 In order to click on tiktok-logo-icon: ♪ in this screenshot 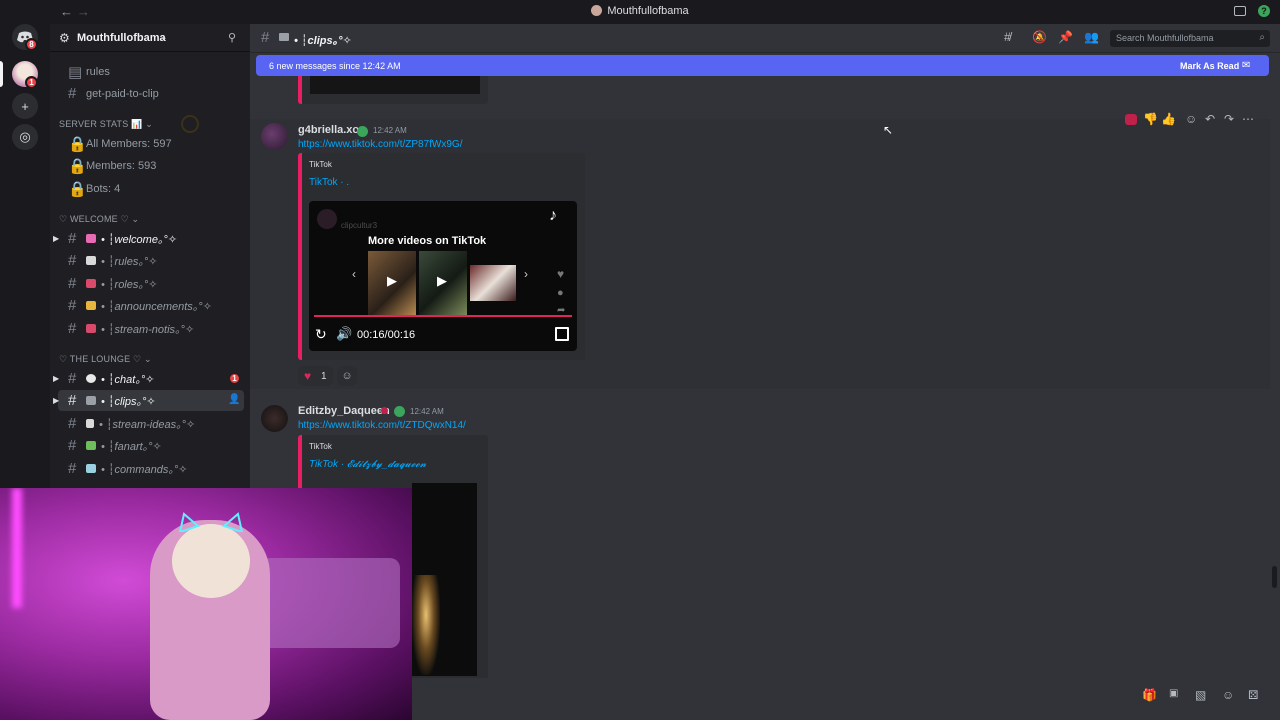, I will do `click(553, 215)`.